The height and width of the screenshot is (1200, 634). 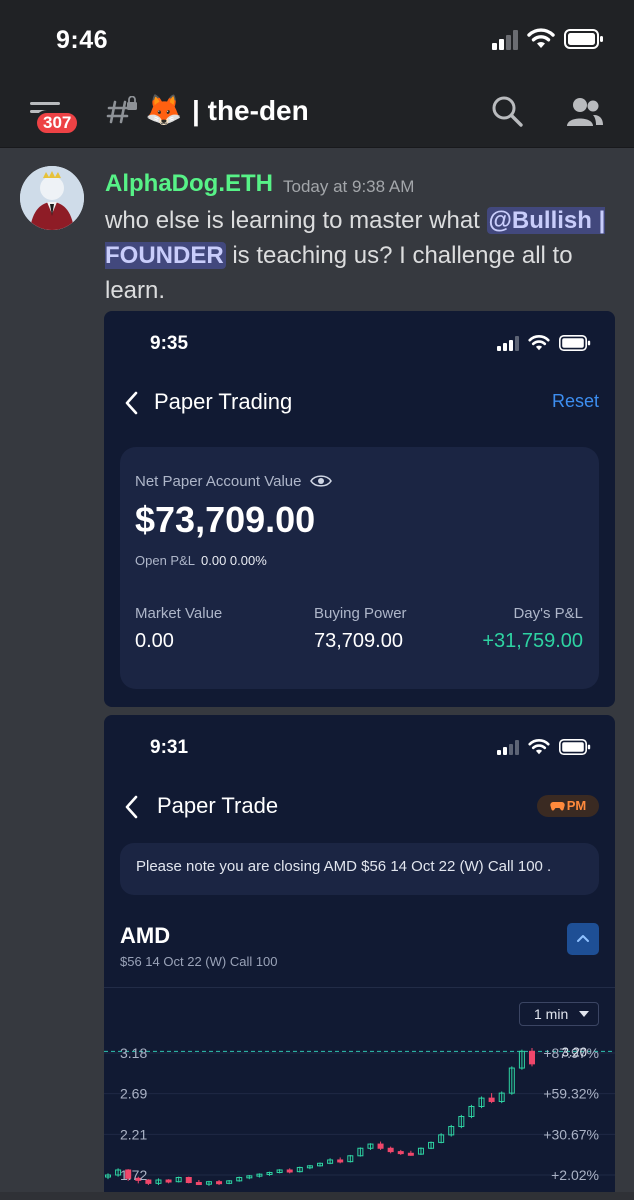 I want to click on unread-badge: 307, so click(x=57, y=123).